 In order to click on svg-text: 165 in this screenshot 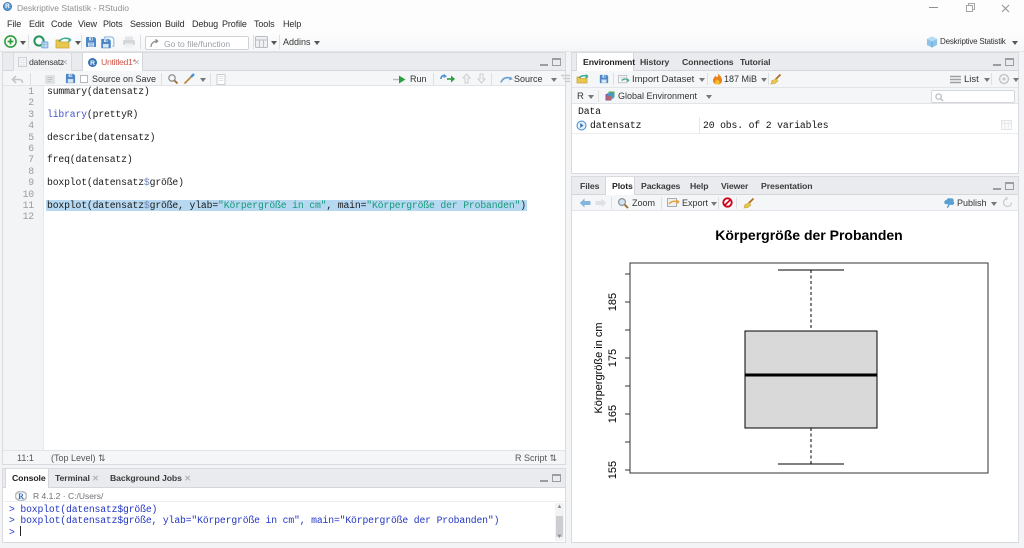, I will do `click(613, 414)`.